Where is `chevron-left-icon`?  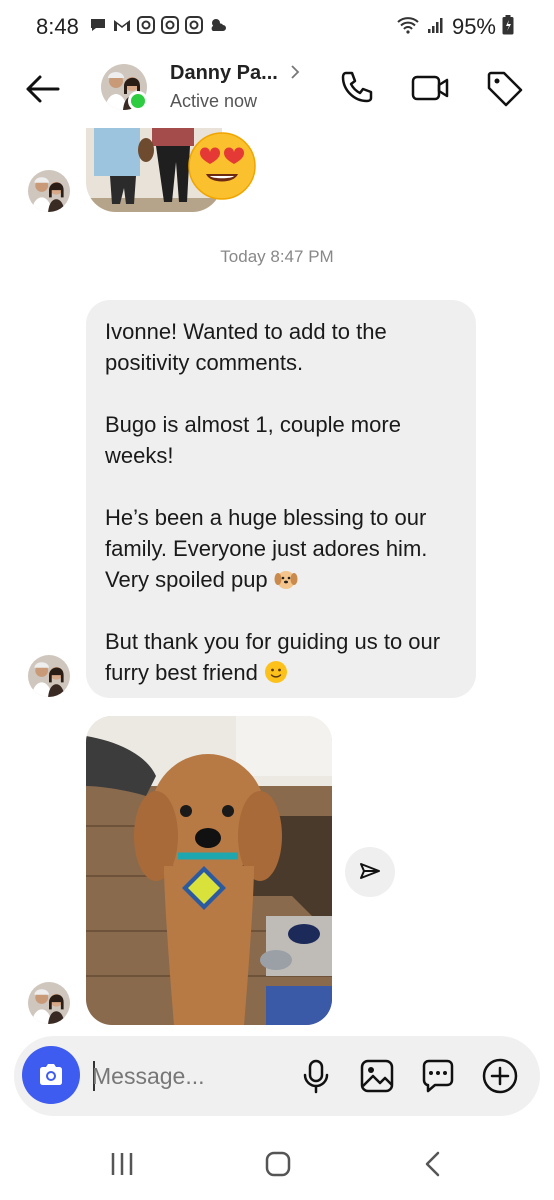
chevron-left-icon is located at coordinates (432, 1164).